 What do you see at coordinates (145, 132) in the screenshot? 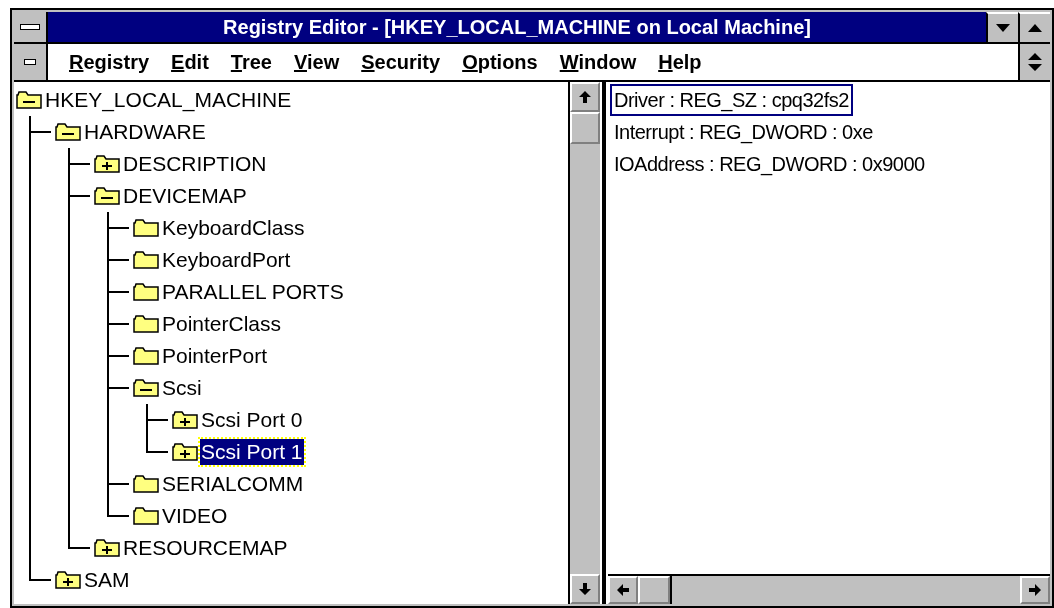
I see `registry-key-label: HARDWARE` at bounding box center [145, 132].